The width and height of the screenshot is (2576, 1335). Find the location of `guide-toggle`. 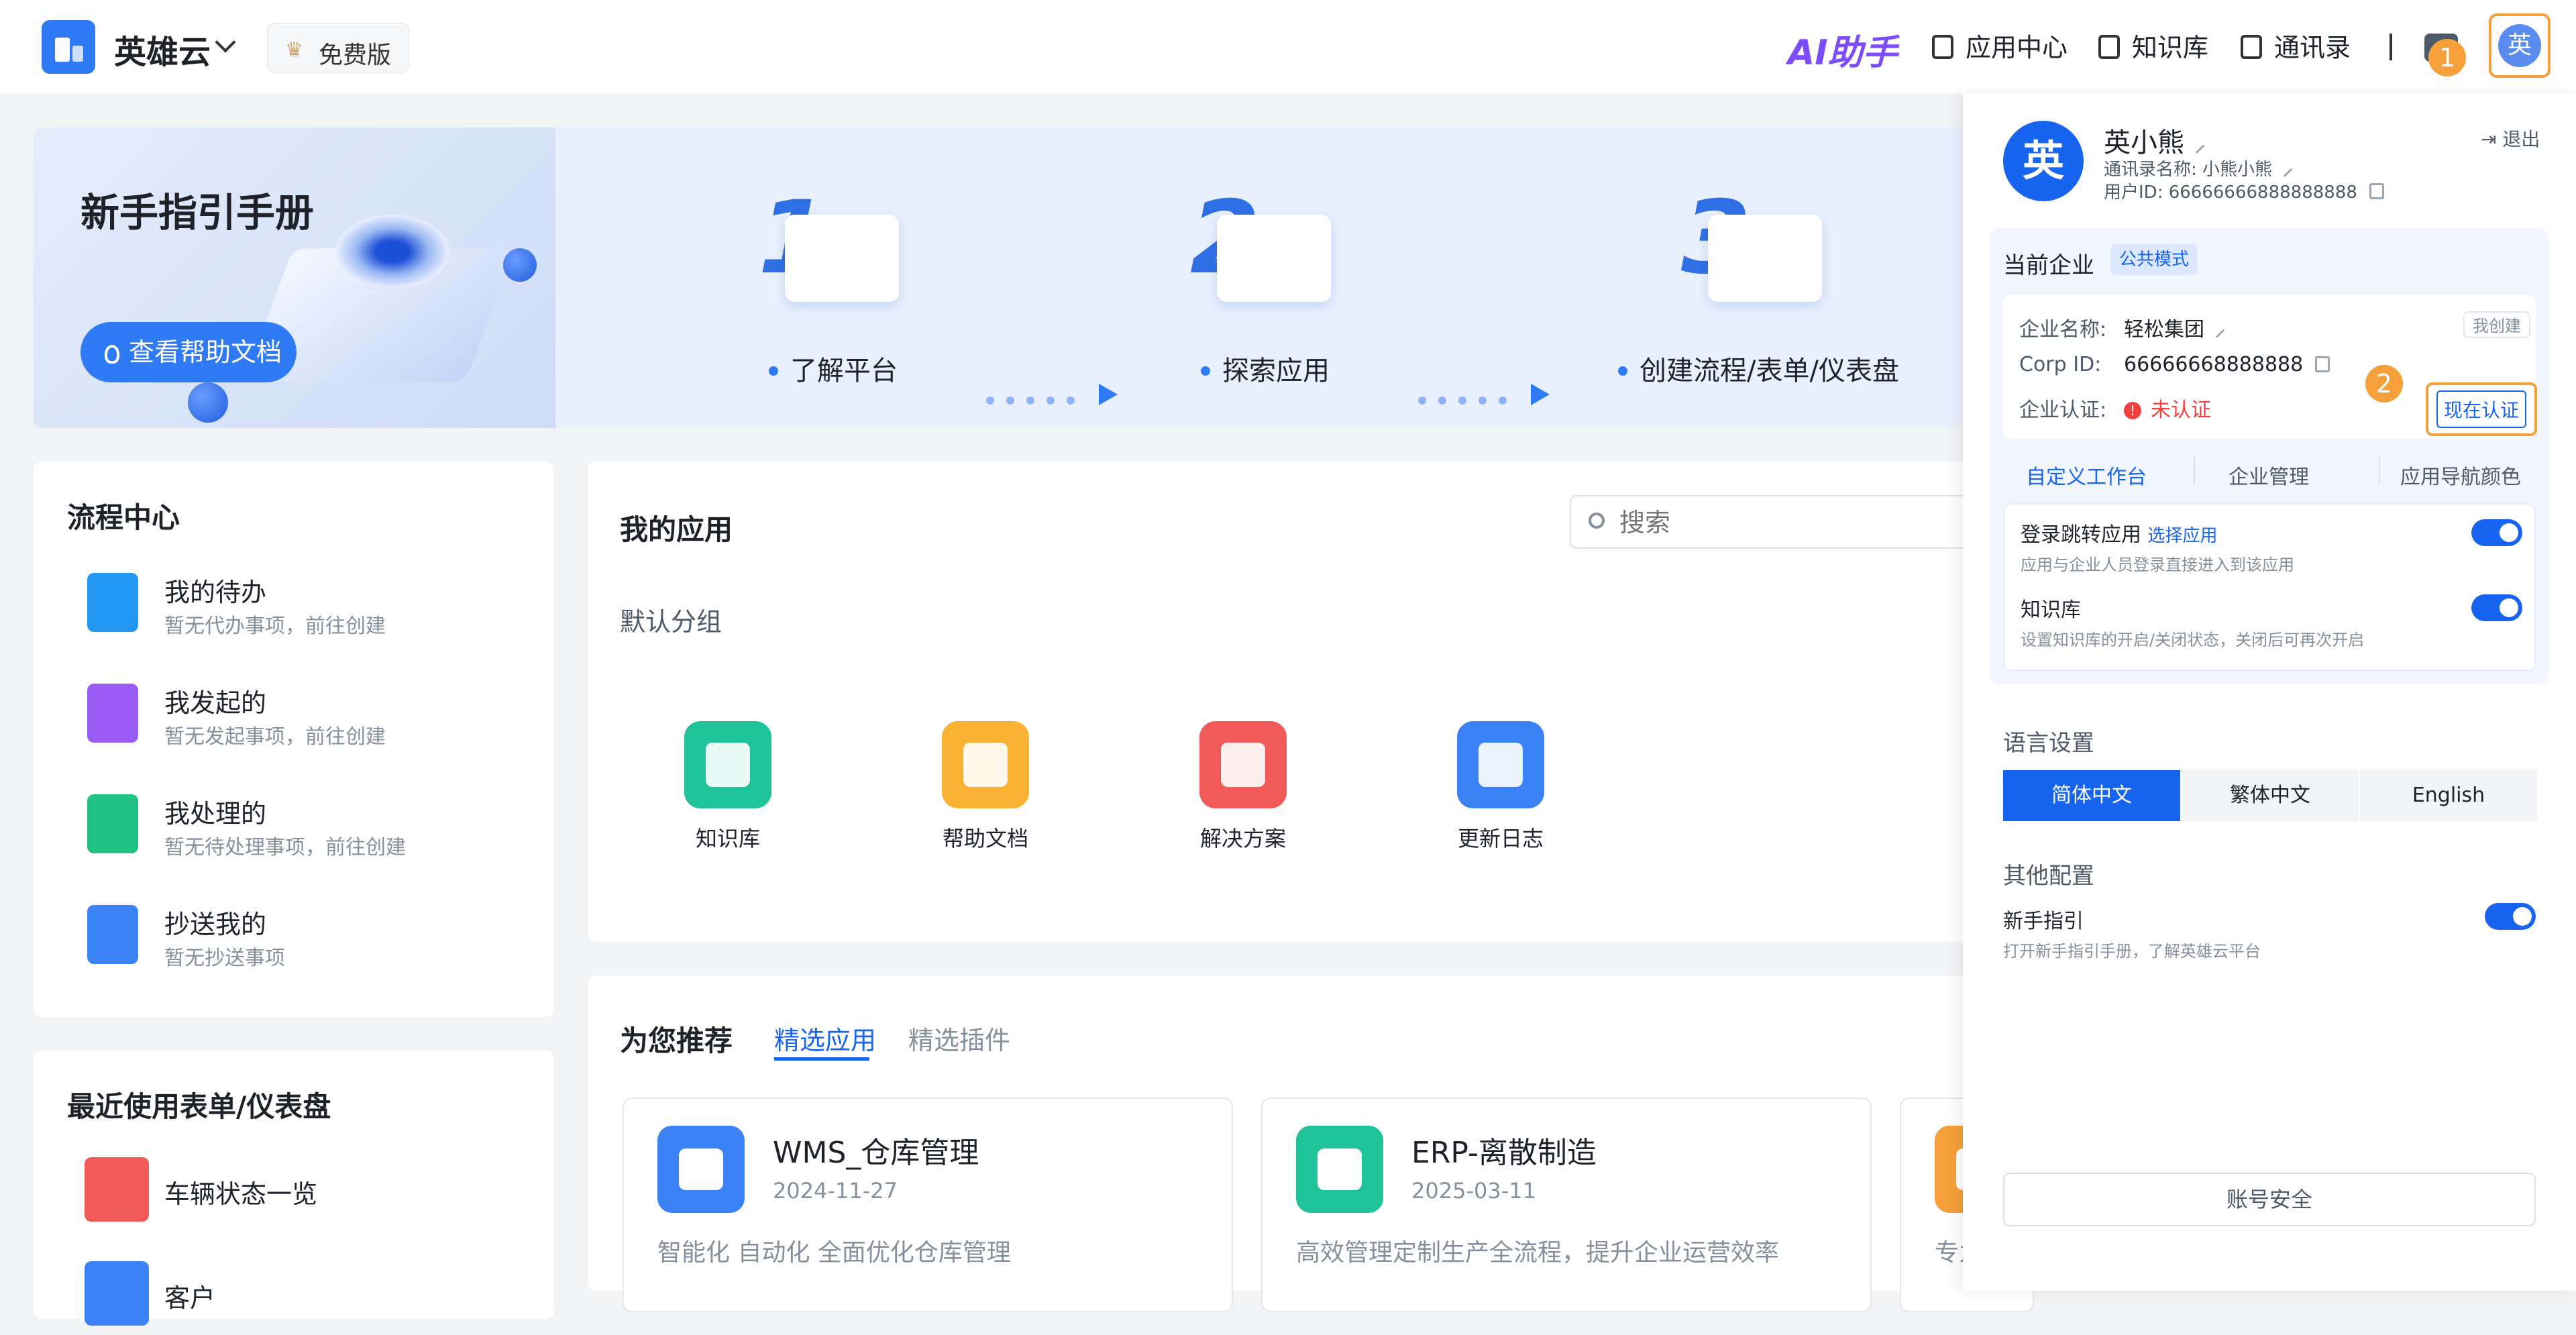

guide-toggle is located at coordinates (2510, 917).